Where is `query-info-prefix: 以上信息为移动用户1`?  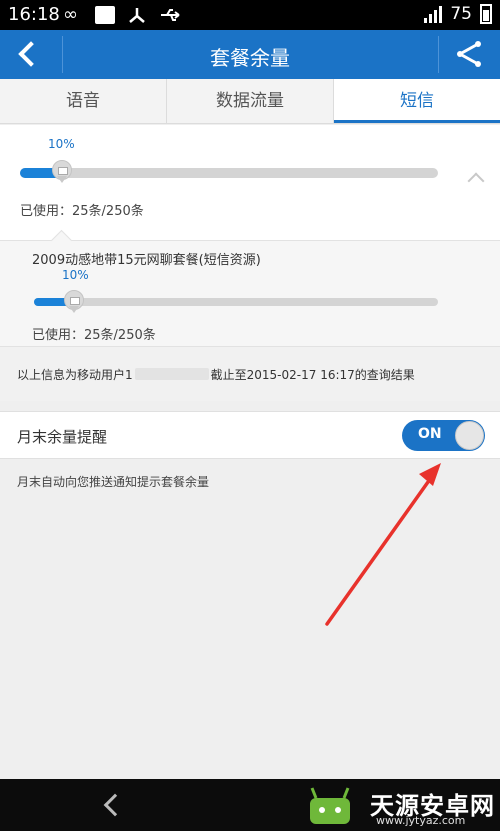
query-info-prefix: 以上信息为移动用户1 is located at coordinates (75, 375).